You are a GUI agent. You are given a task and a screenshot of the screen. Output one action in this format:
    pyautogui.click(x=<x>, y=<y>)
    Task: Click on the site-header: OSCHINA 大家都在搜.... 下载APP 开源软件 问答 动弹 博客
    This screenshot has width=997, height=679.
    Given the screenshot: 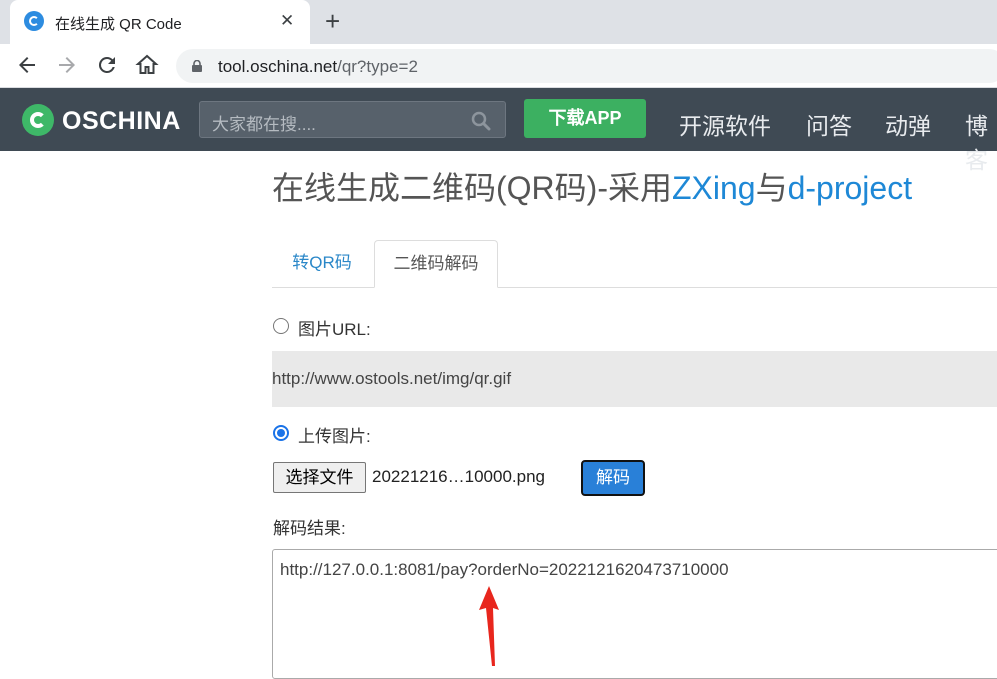 What is the action you would take?
    pyautogui.click(x=498, y=130)
    